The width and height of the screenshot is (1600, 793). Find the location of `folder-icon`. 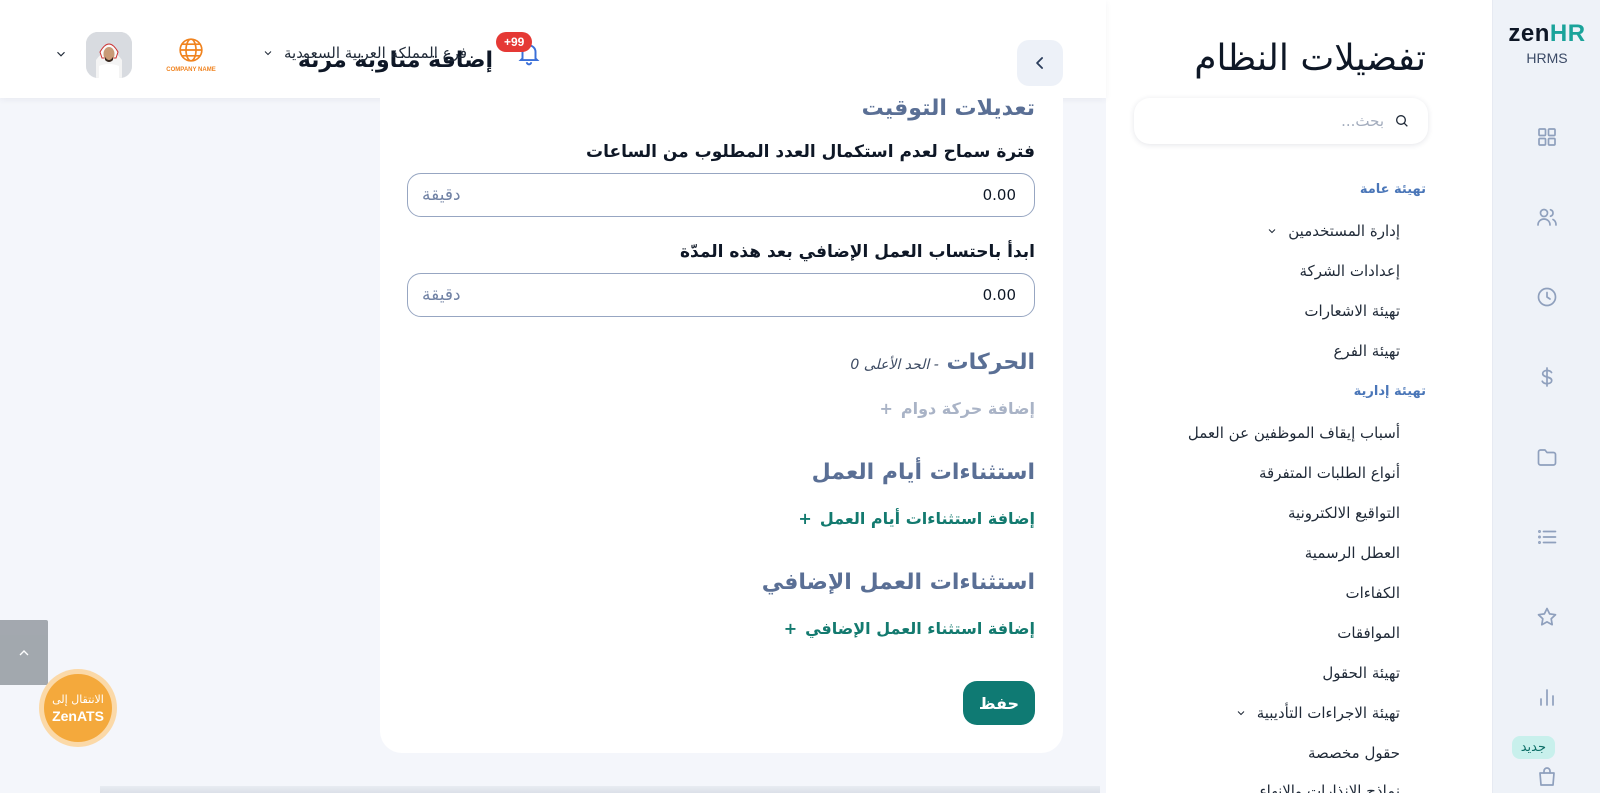

folder-icon is located at coordinates (1547, 457).